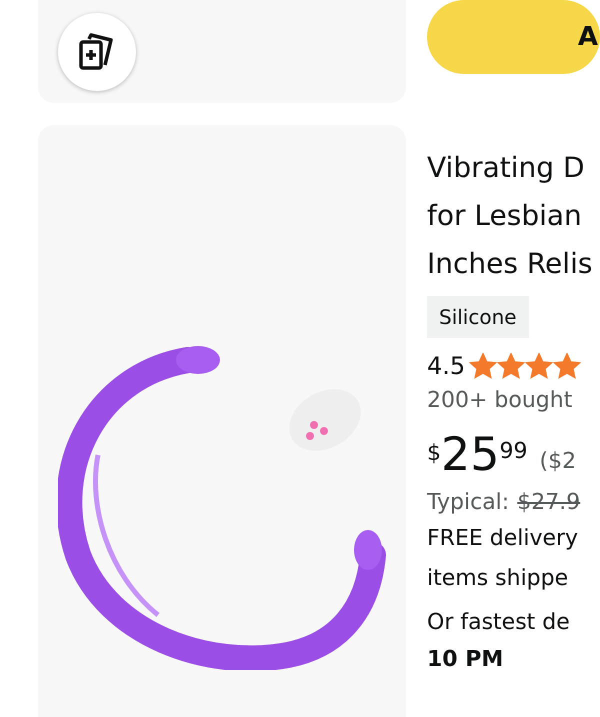  I want to click on delivery-text: items shippe, so click(498, 579).